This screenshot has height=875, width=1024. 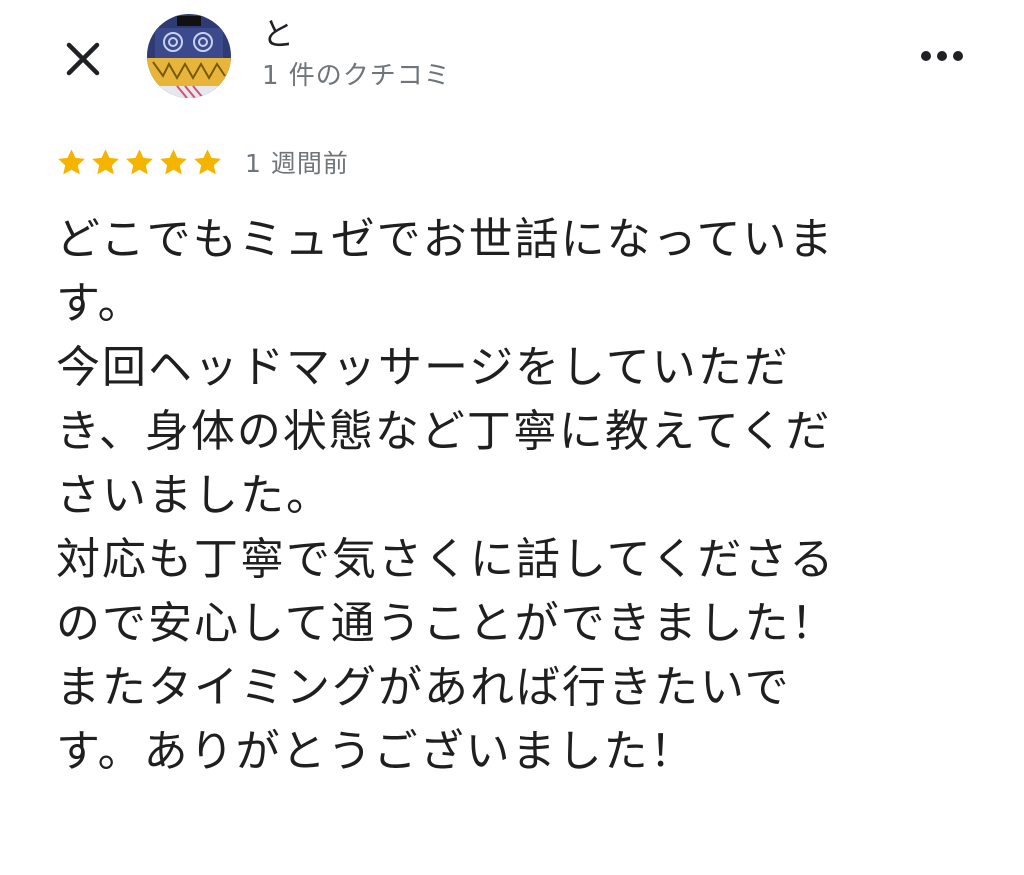 What do you see at coordinates (376, 751) in the screenshot?
I see `review-text-line: す。ありがとうございました！` at bounding box center [376, 751].